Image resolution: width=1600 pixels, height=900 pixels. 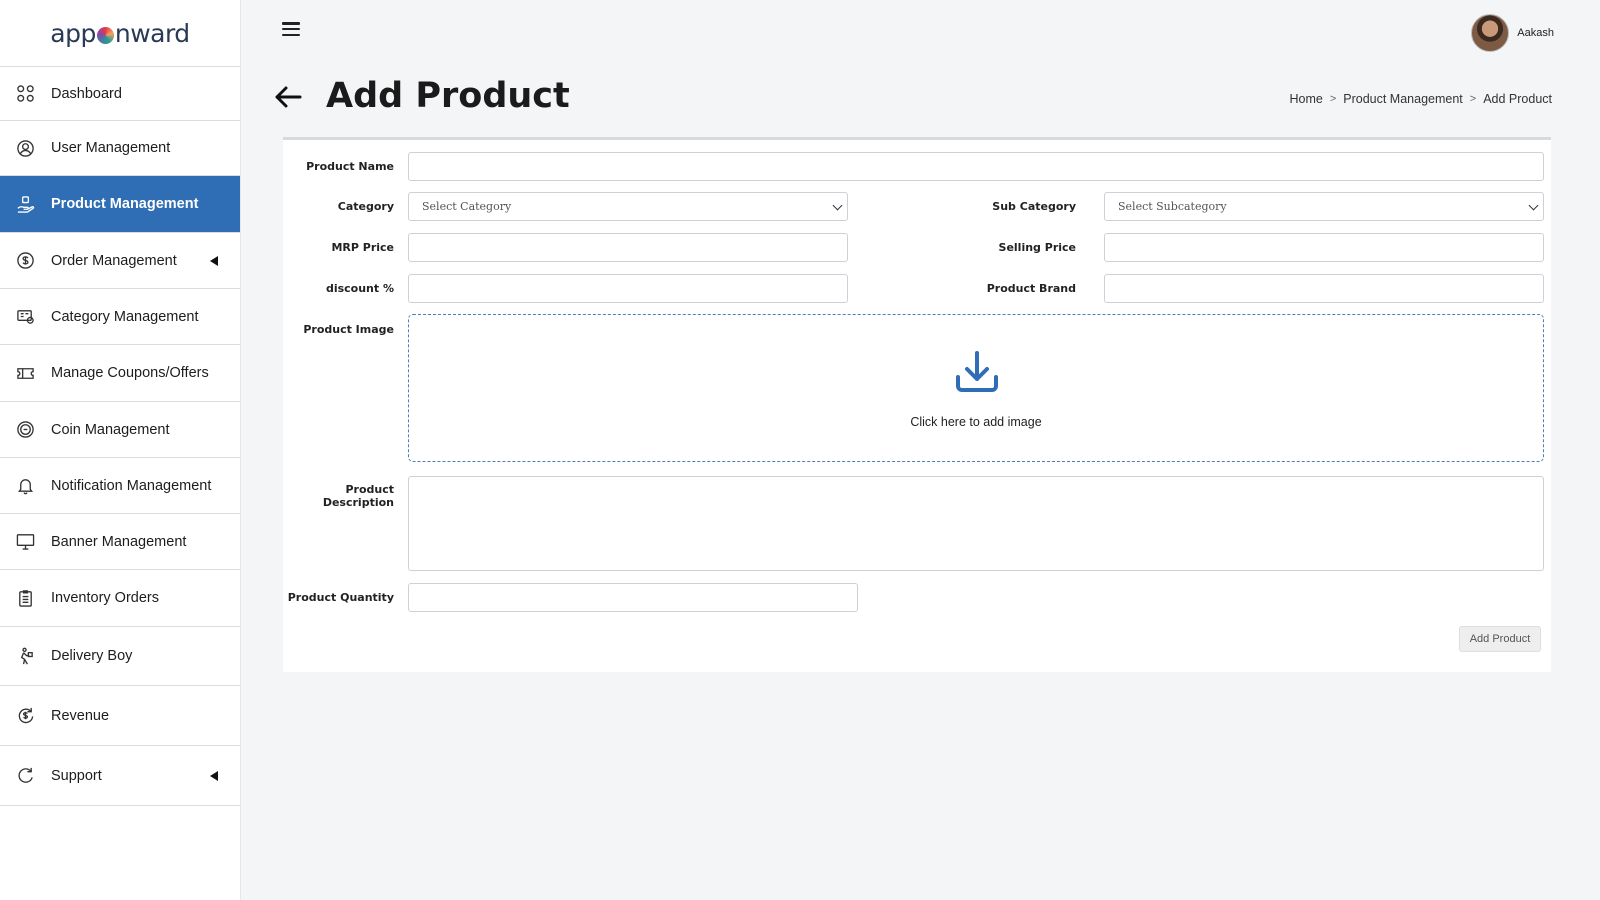 What do you see at coordinates (628, 288) in the screenshot?
I see `discount-field` at bounding box center [628, 288].